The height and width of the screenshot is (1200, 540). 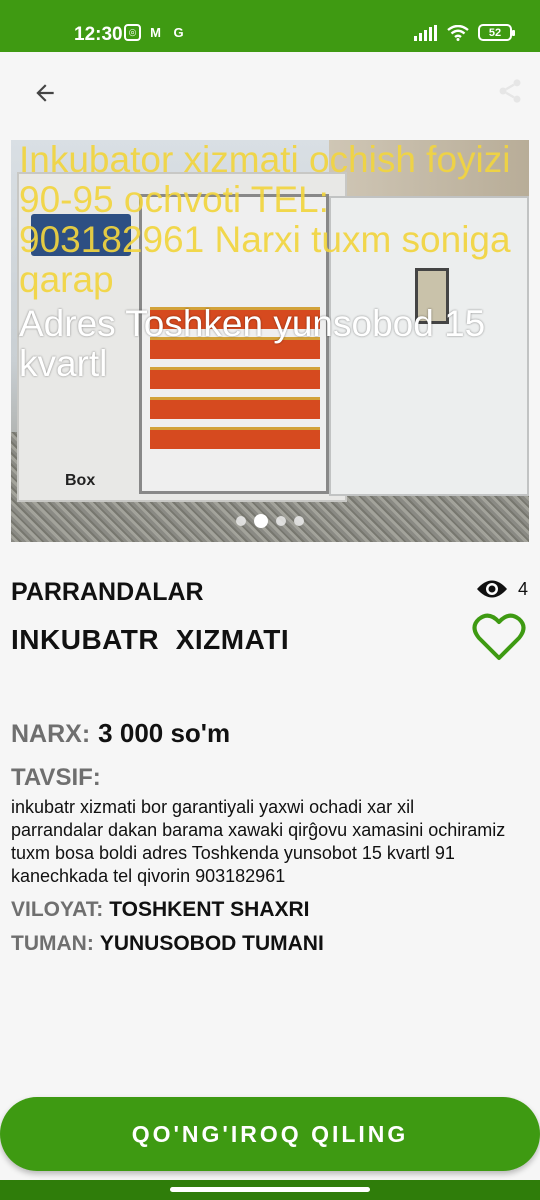 I want to click on heart-outline-icon, so click(x=499, y=636).